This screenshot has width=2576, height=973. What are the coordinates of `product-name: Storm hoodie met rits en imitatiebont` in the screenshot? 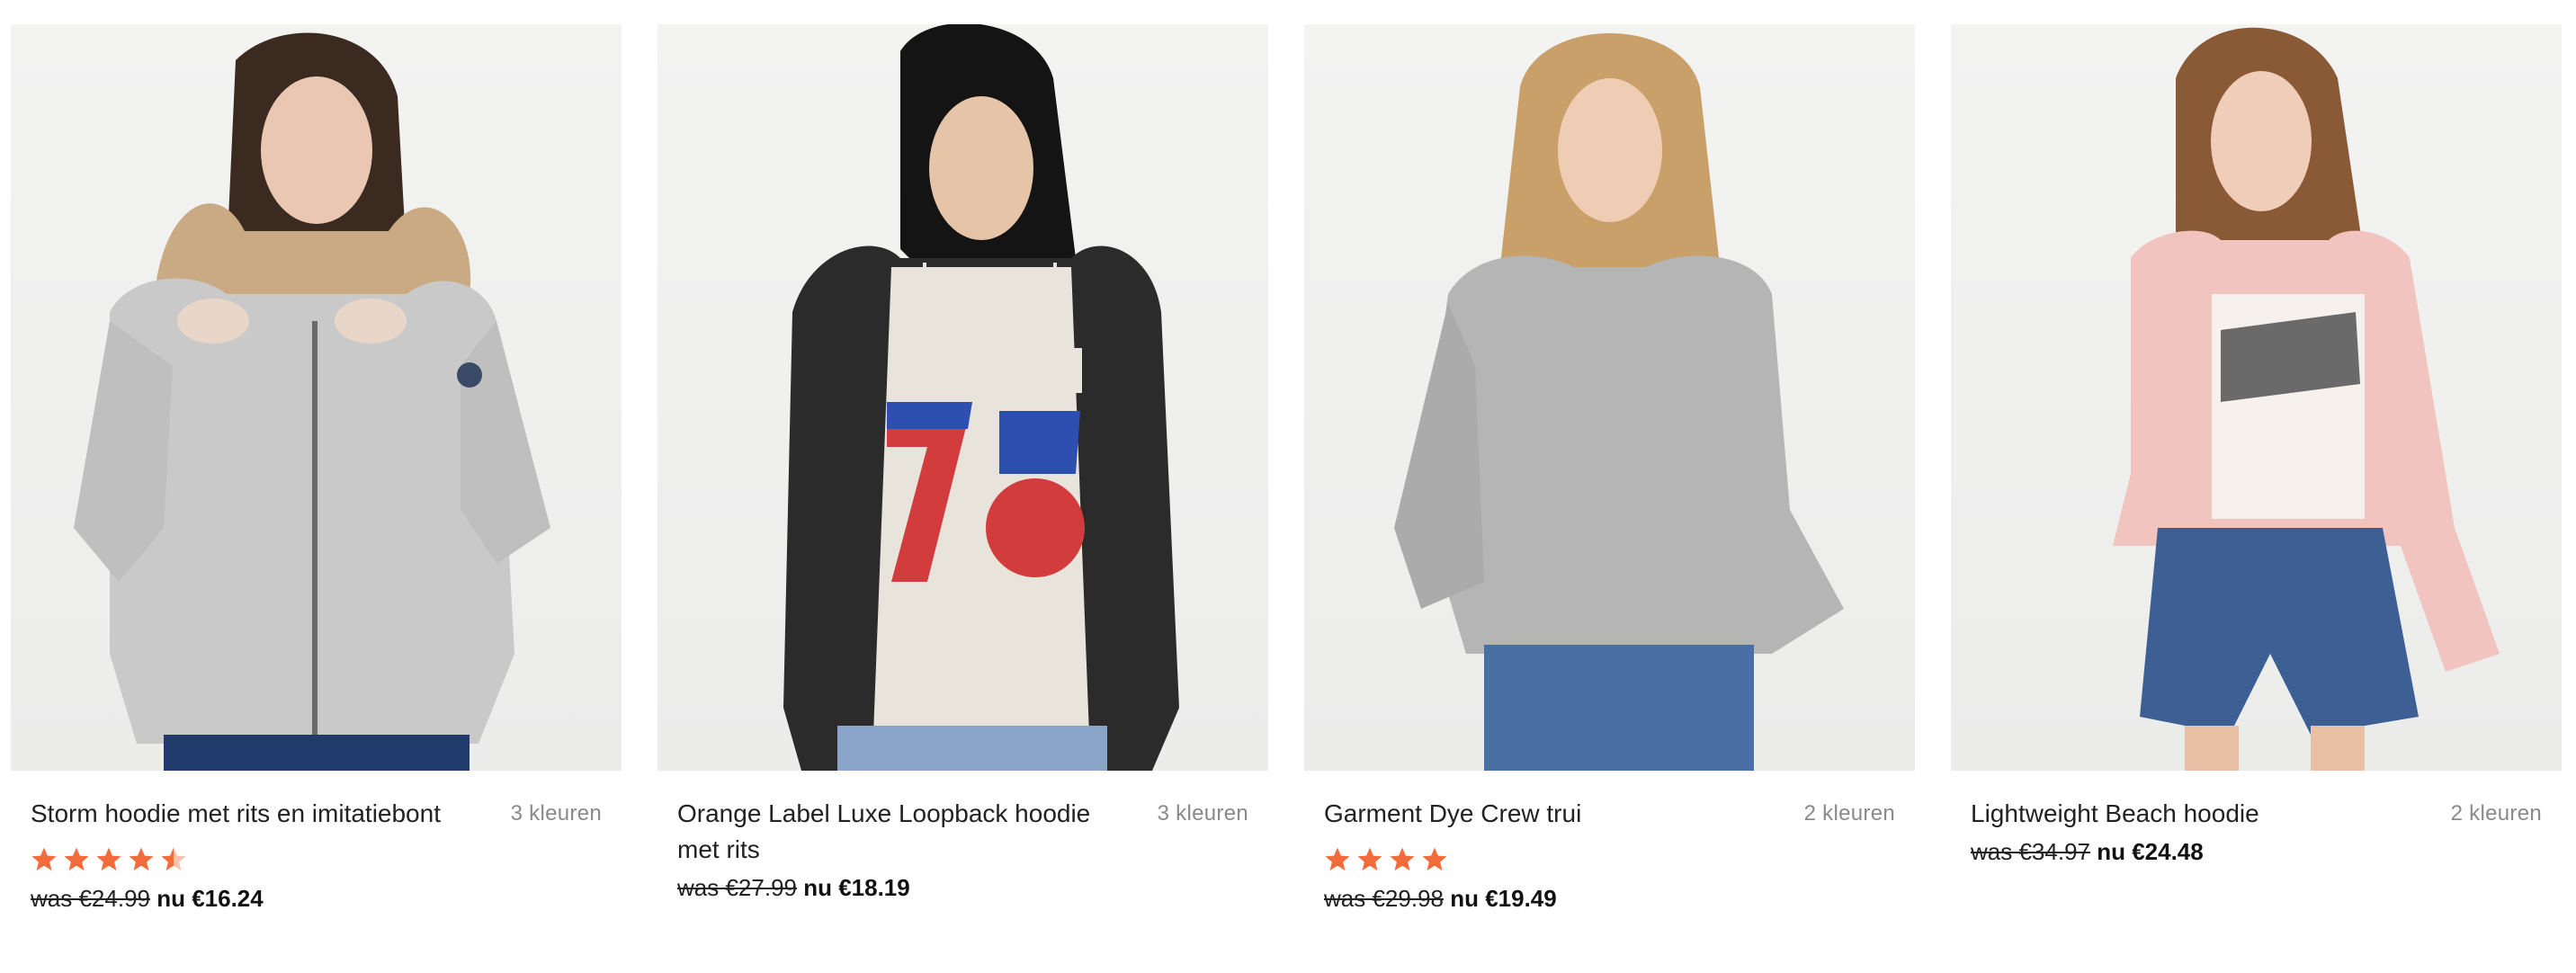 It's located at (242, 814).